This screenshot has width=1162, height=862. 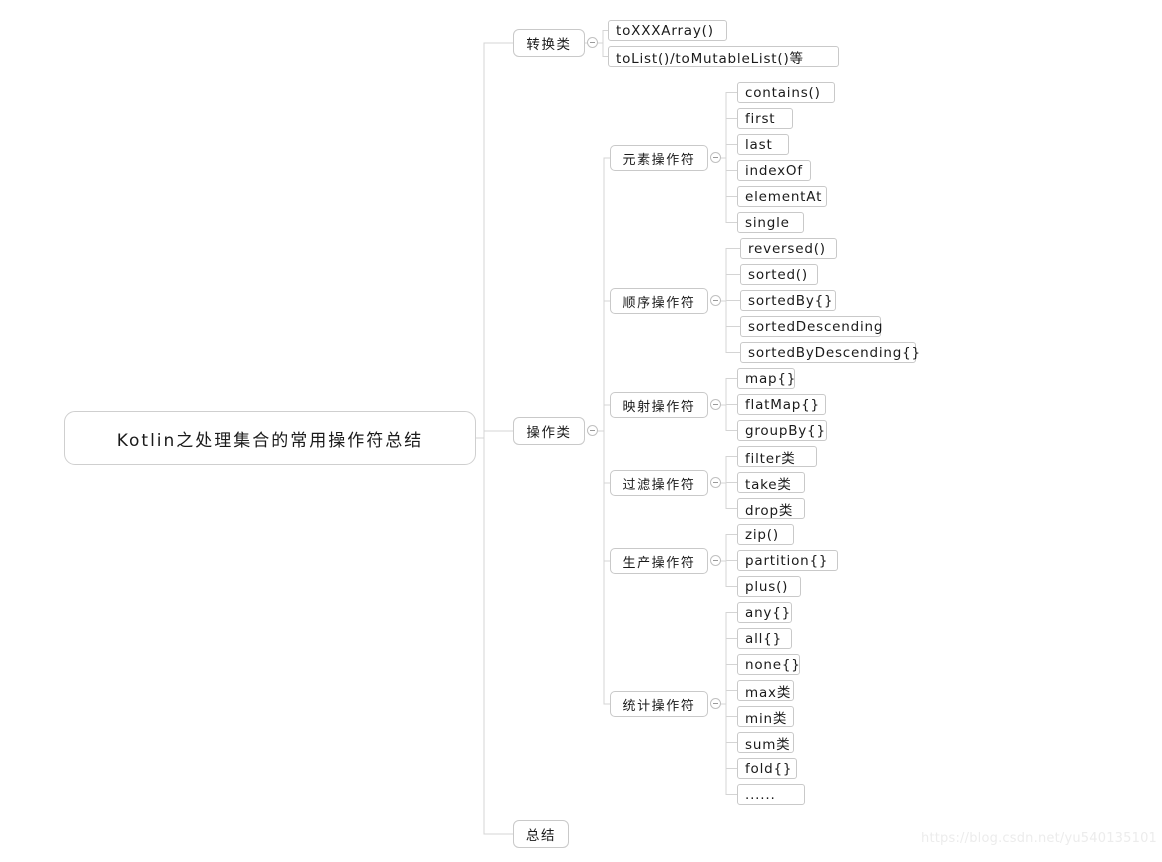 I want to click on collapse-toggle-sub-statistics, so click(x=715, y=703).